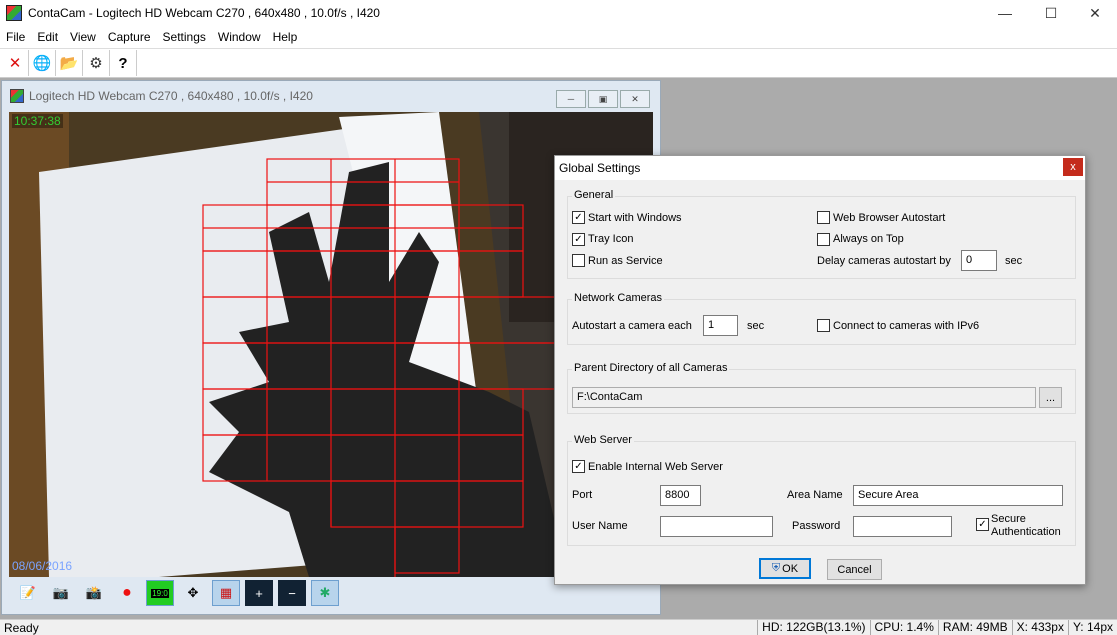 The width and height of the screenshot is (1117, 635). Describe the element at coordinates (37, 121) in the screenshot. I see `time-overlay: 10:37:38` at that location.